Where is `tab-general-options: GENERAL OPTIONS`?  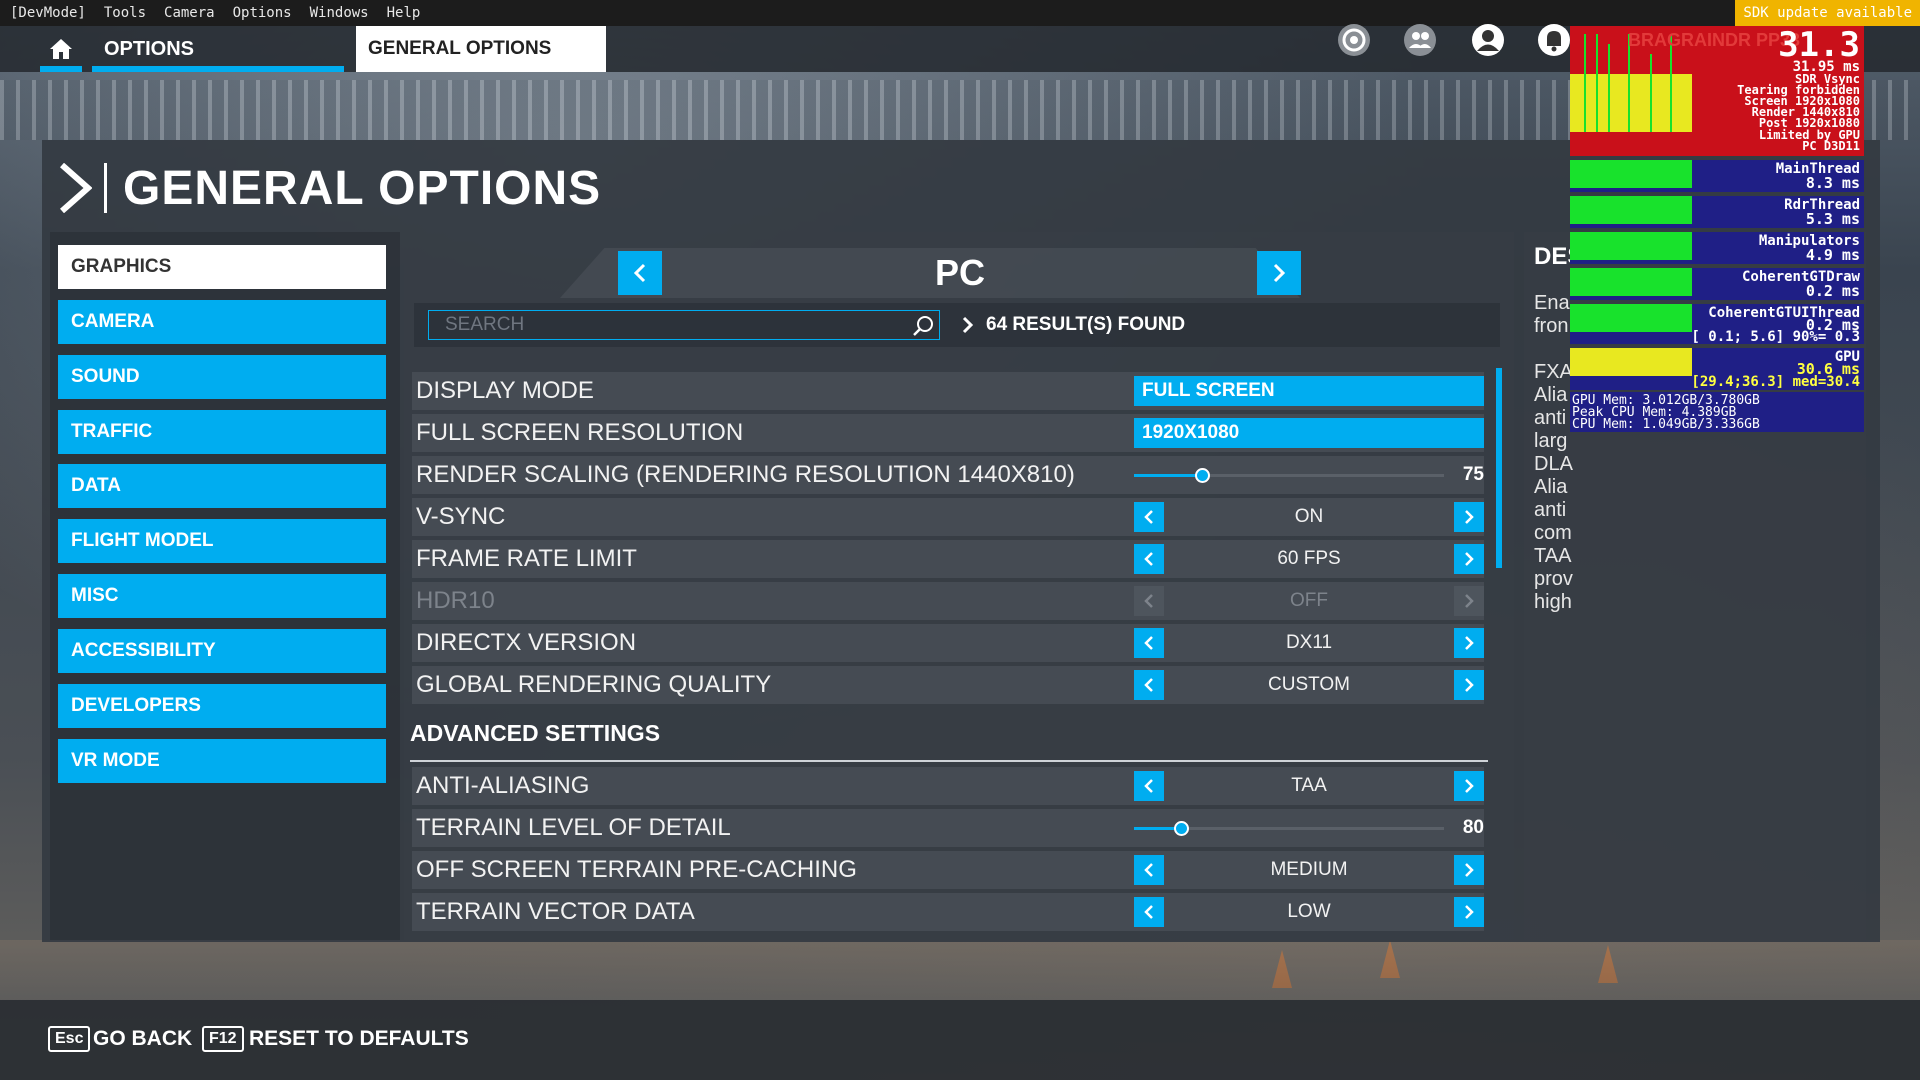 tab-general-options: GENERAL OPTIONS is located at coordinates (481, 49).